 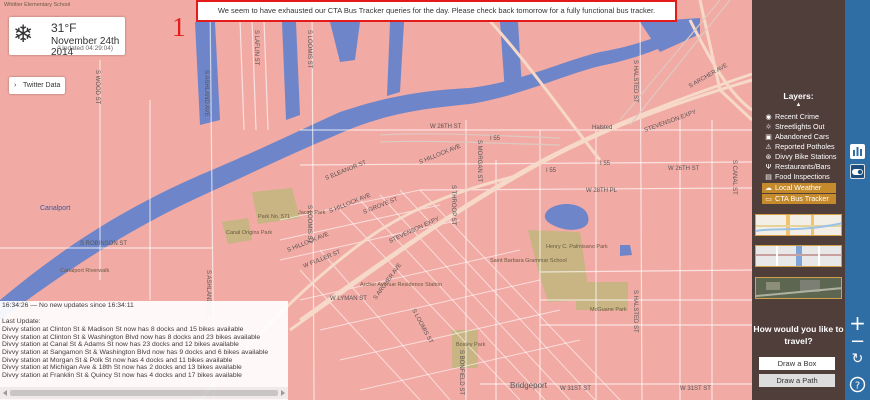 I want to click on street-label: Bridgeport, so click(x=529, y=385).